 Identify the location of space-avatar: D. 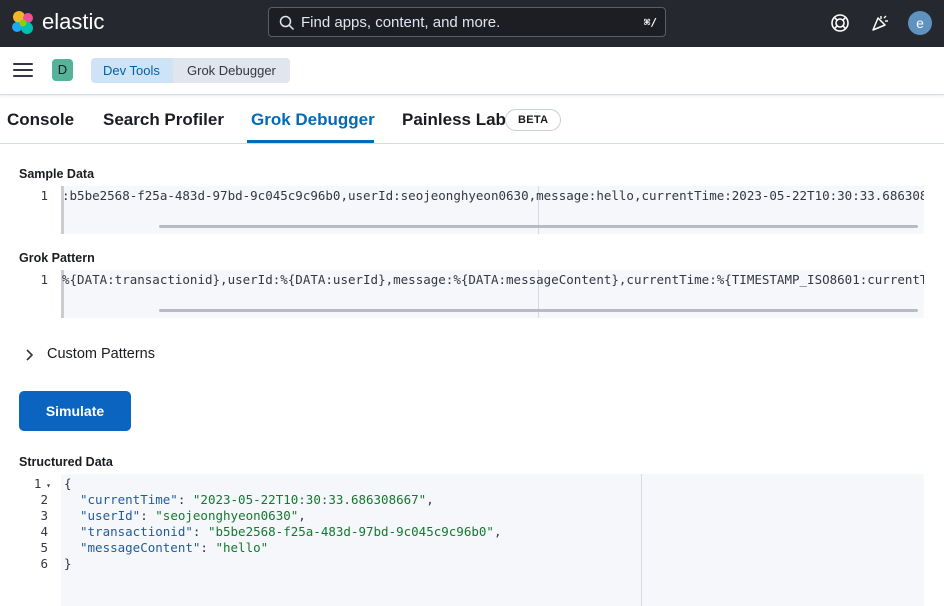
(62, 70).